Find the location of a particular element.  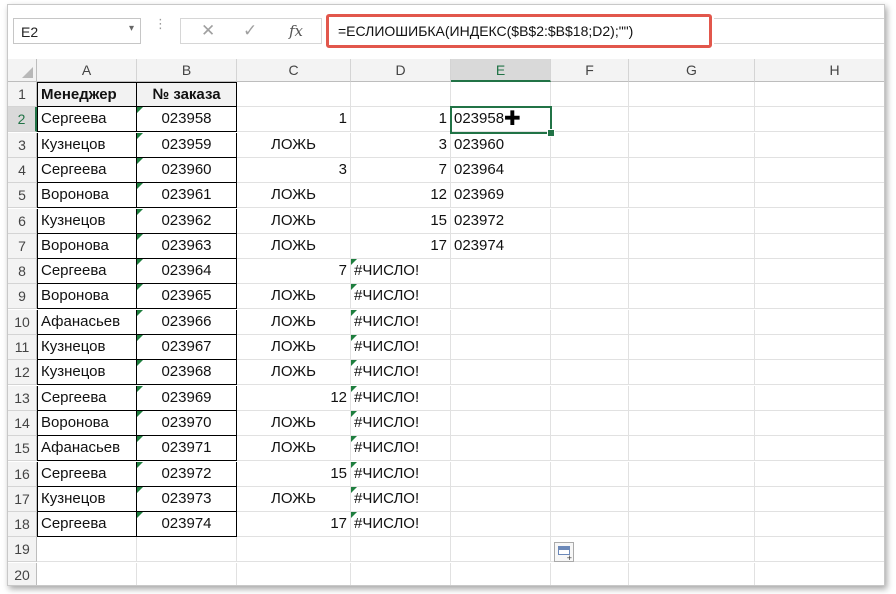

cell-a1: Менеджер is located at coordinates (87, 94).